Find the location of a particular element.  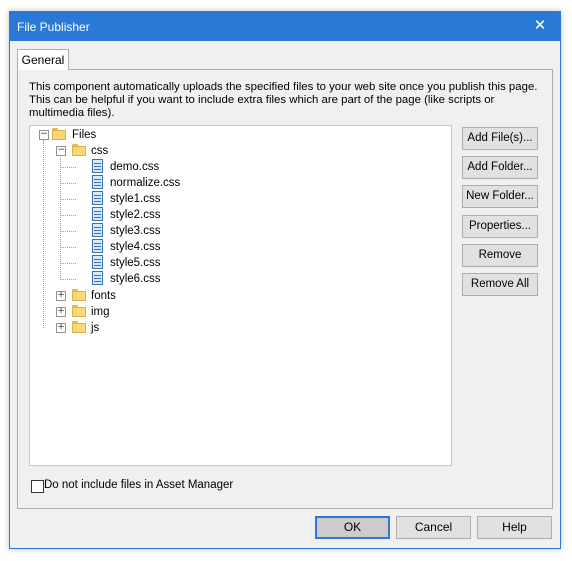

tree-node-label: style4.css is located at coordinates (135, 247).